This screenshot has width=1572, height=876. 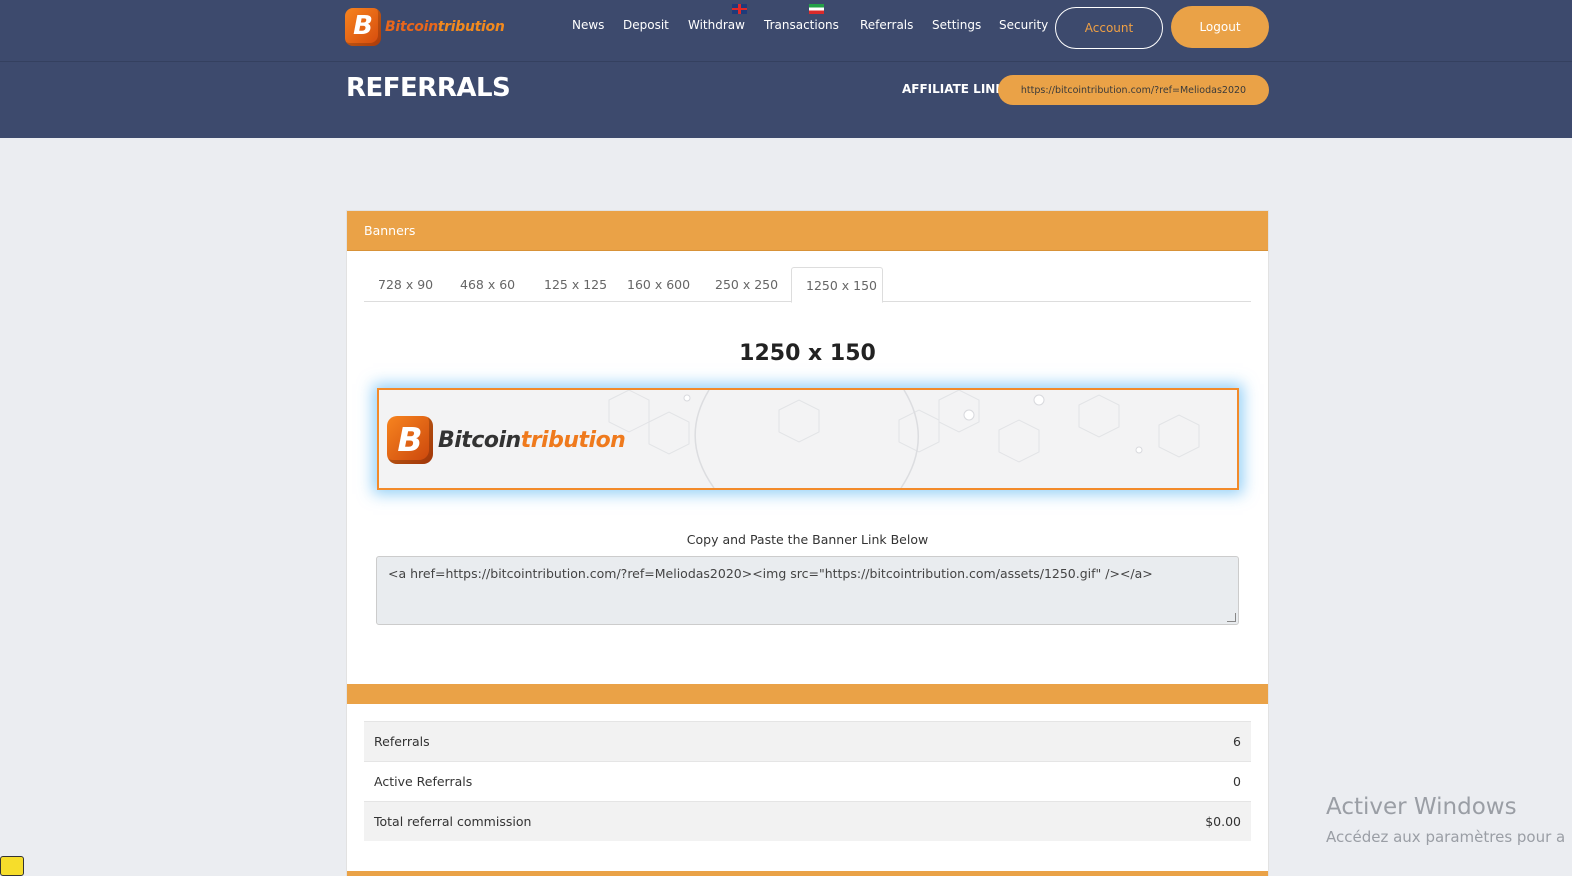 What do you see at coordinates (588, 25) in the screenshot?
I see `nav-news: News` at bounding box center [588, 25].